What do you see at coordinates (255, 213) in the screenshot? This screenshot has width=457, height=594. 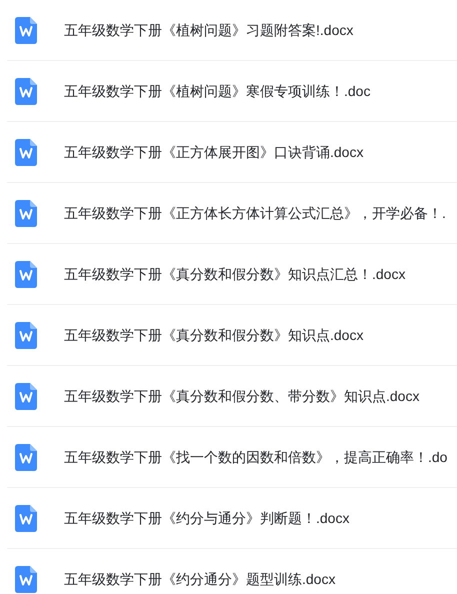 I see `file-name: 五年级数学下册《正方体长方体计算公式汇总》，开学必备！.` at bounding box center [255, 213].